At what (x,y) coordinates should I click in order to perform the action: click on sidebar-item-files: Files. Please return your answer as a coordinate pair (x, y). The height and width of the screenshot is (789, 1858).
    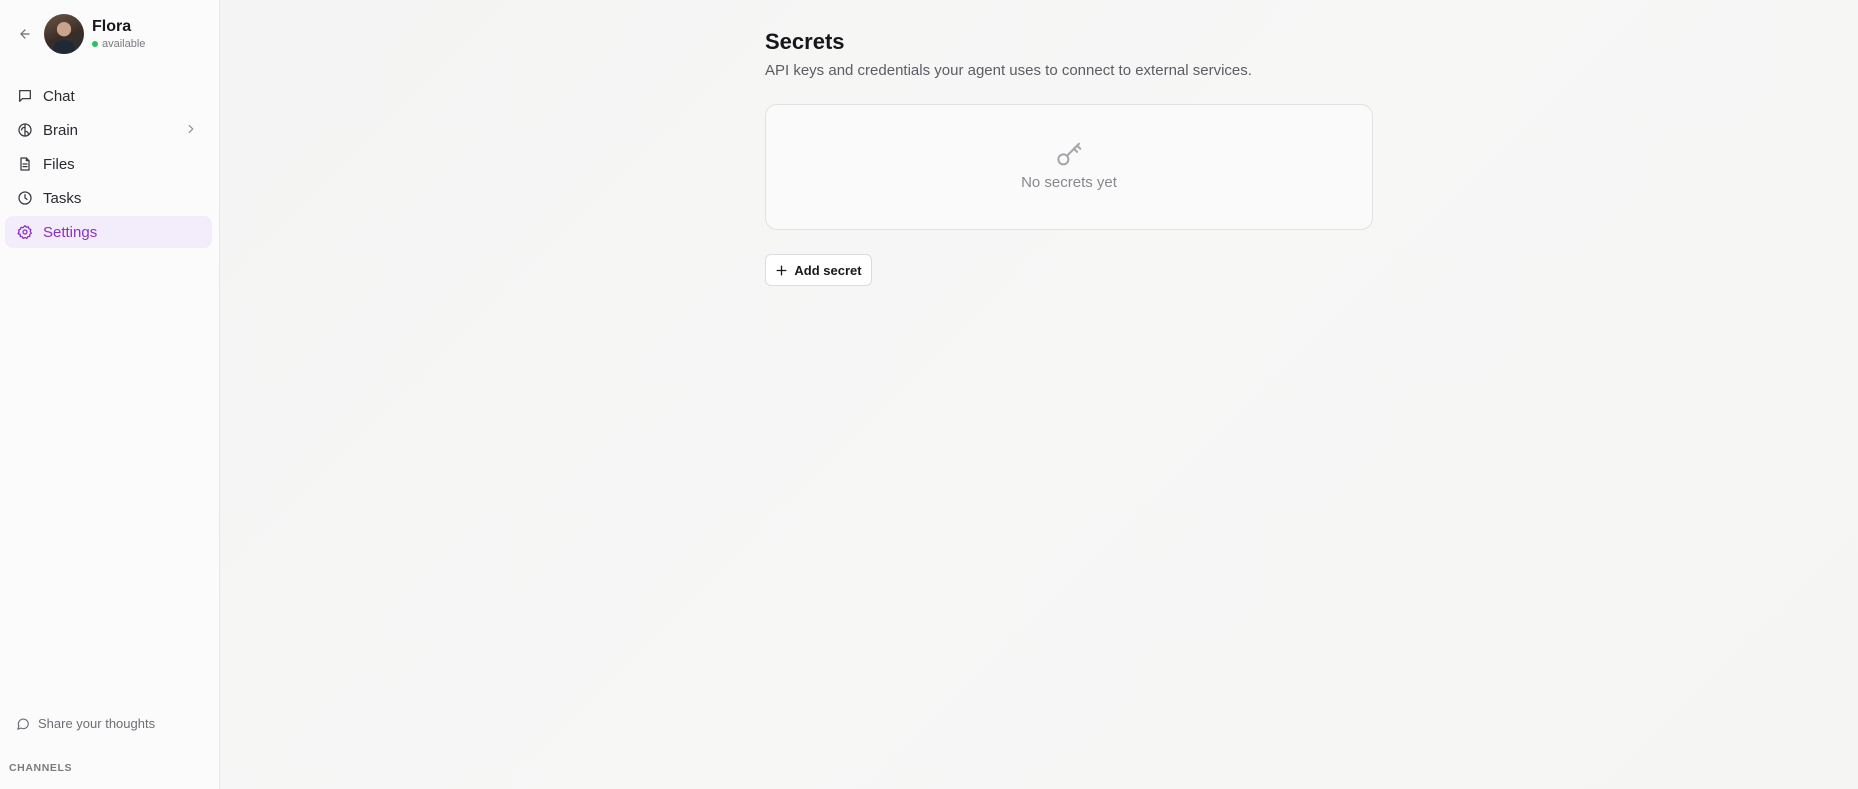
    Looking at the image, I should click on (108, 164).